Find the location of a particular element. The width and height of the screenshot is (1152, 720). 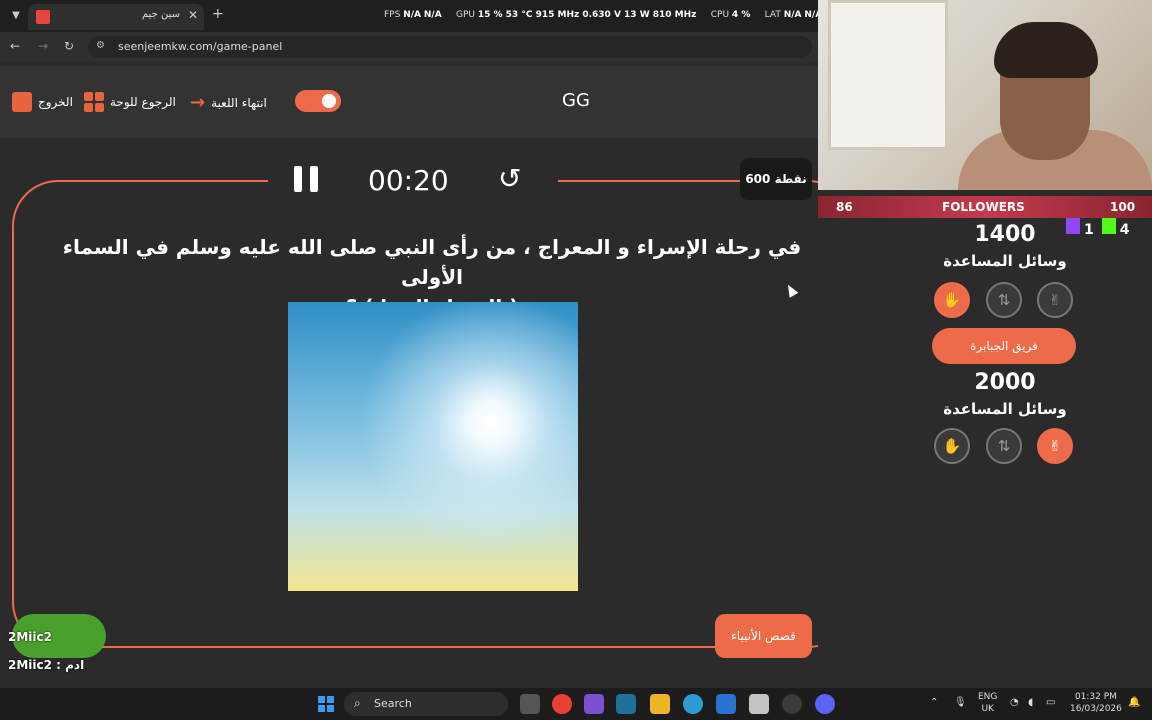

url-field: ⚙ seenjeemkw.com/game-panel is located at coordinates (450, 47).